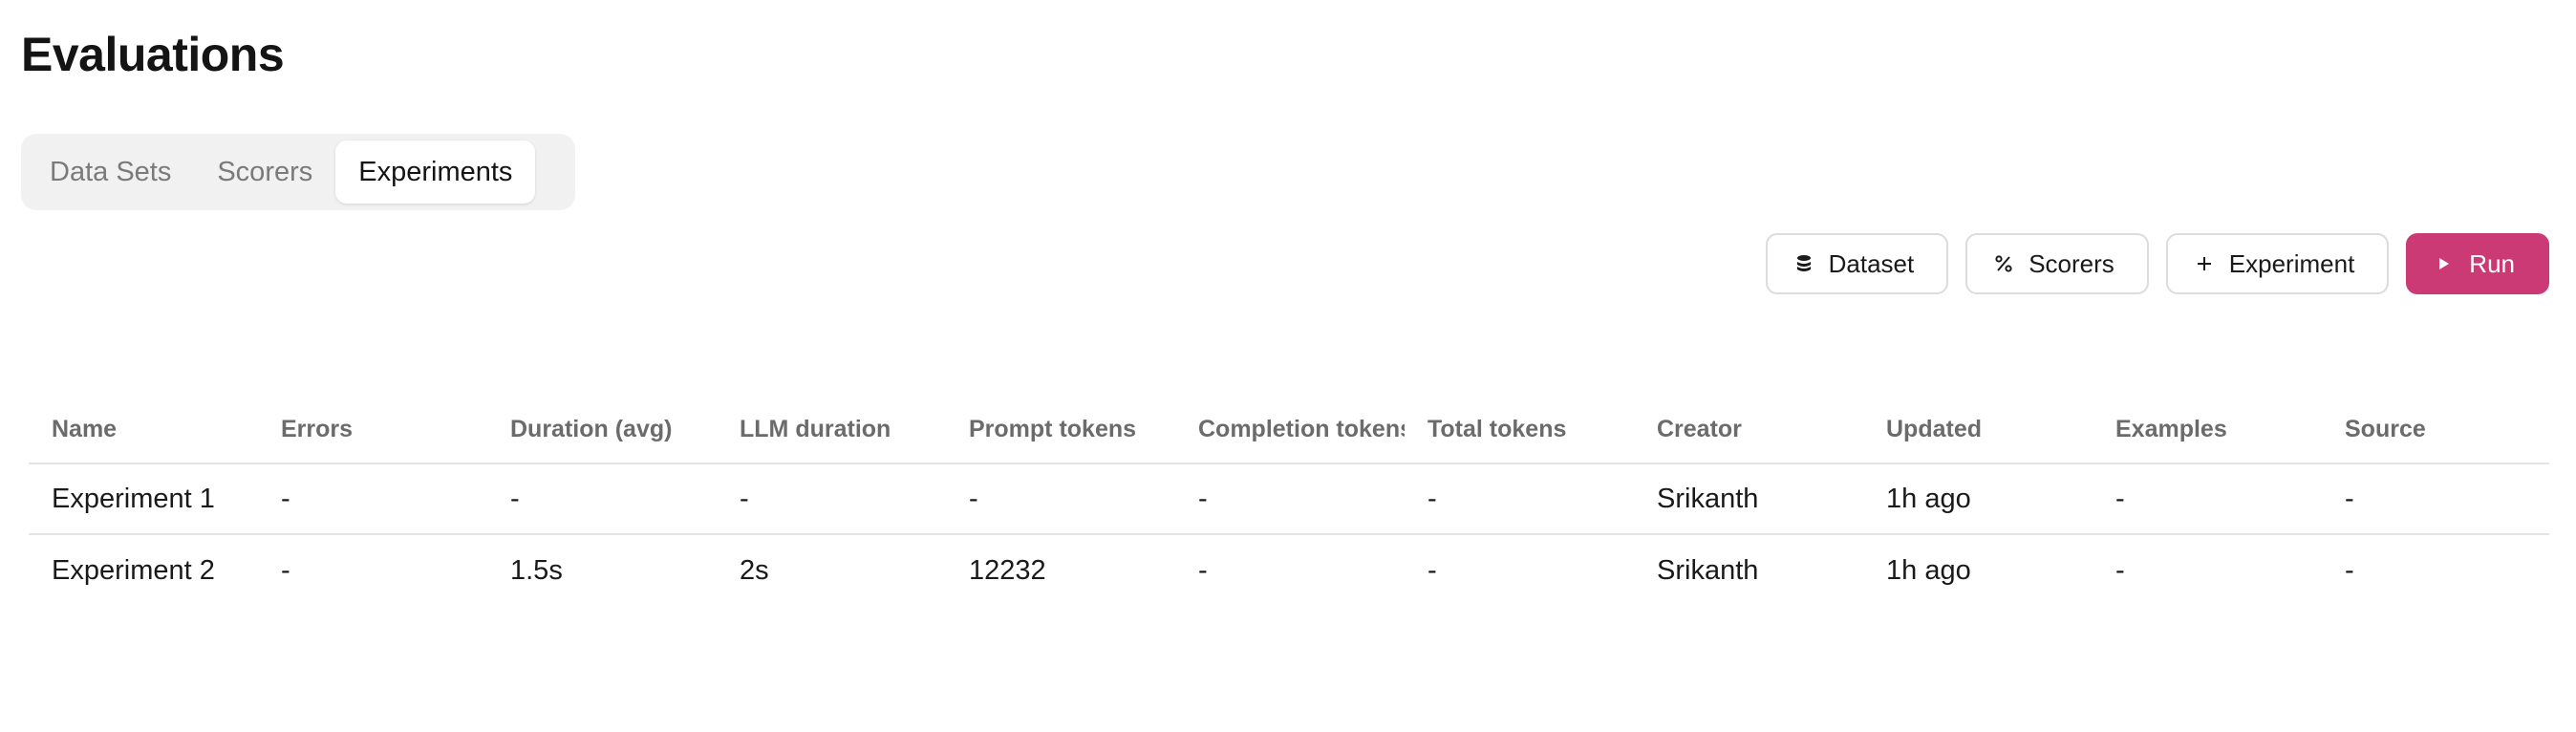 This screenshot has width=2576, height=732. Describe the element at coordinates (515, 498) in the screenshot. I see `cell-duration-avg: -` at that location.